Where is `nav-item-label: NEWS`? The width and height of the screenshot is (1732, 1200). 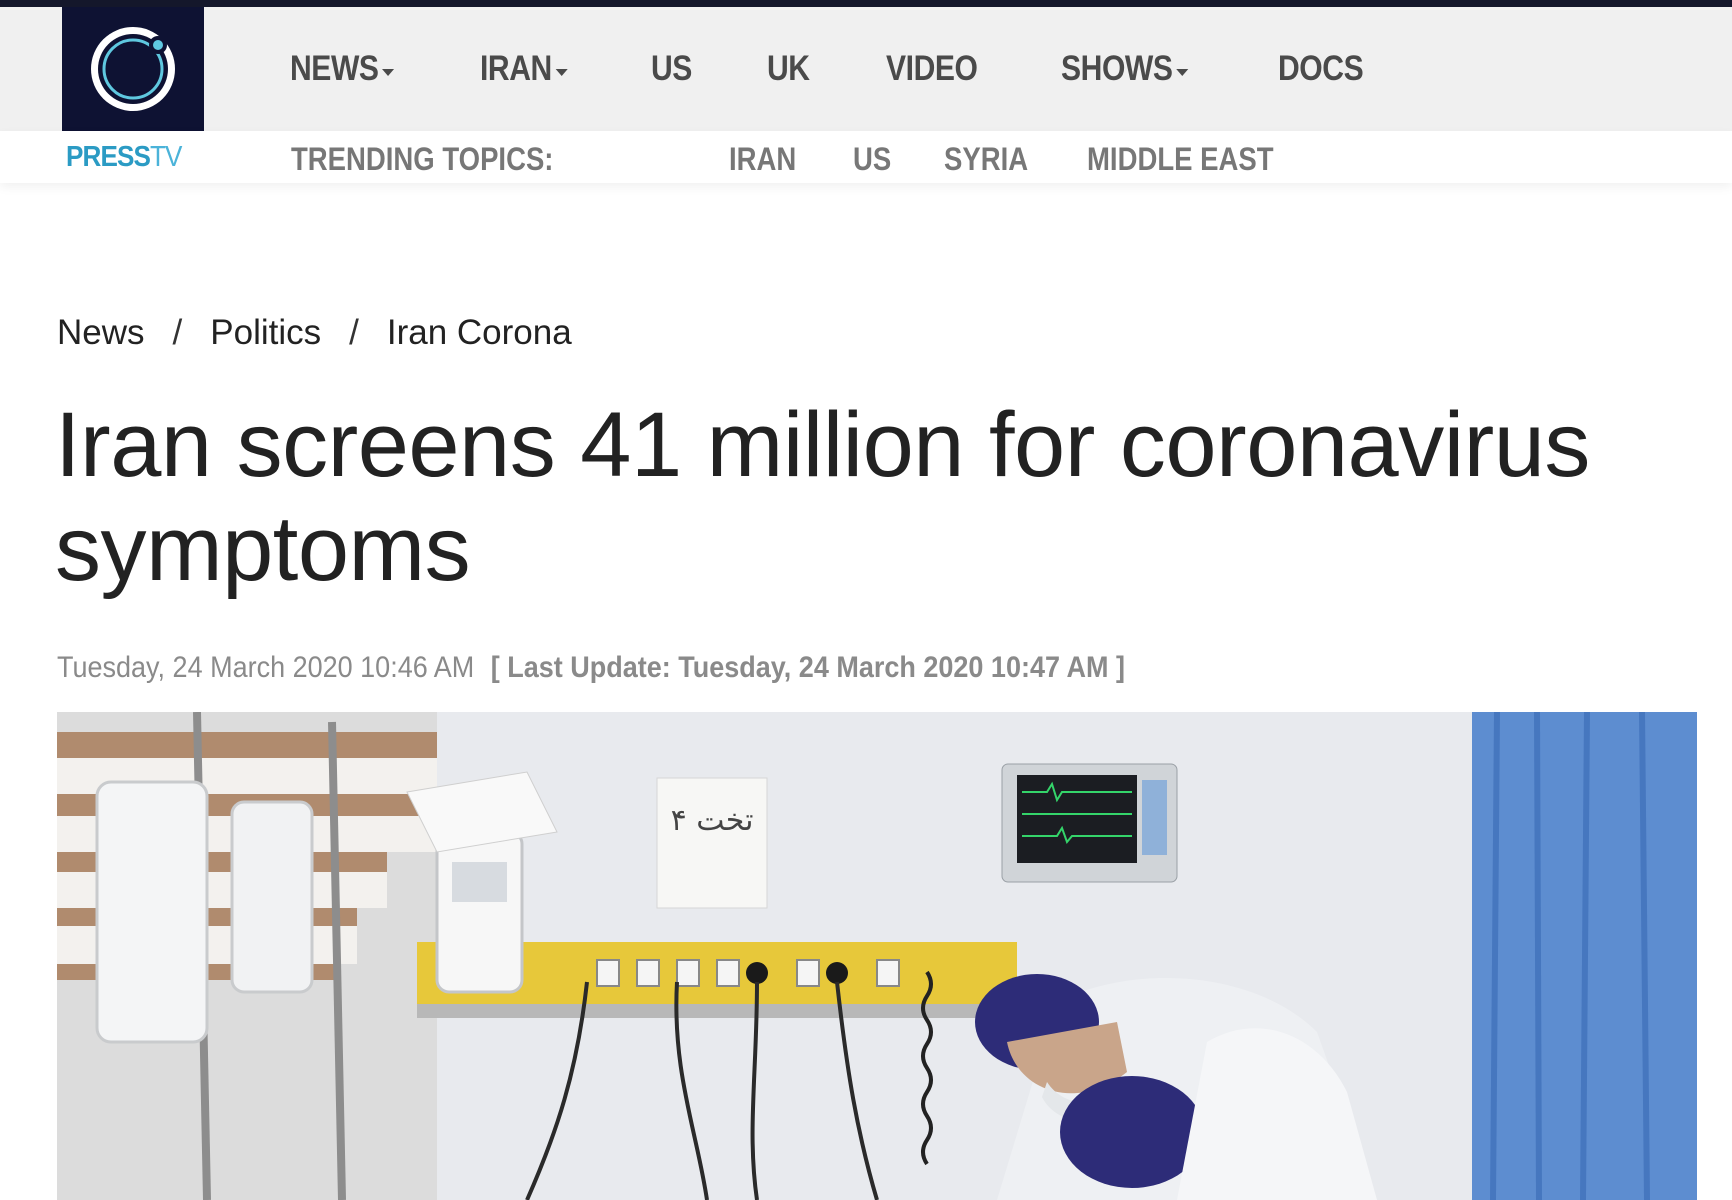
nav-item-label: NEWS is located at coordinates (334, 68).